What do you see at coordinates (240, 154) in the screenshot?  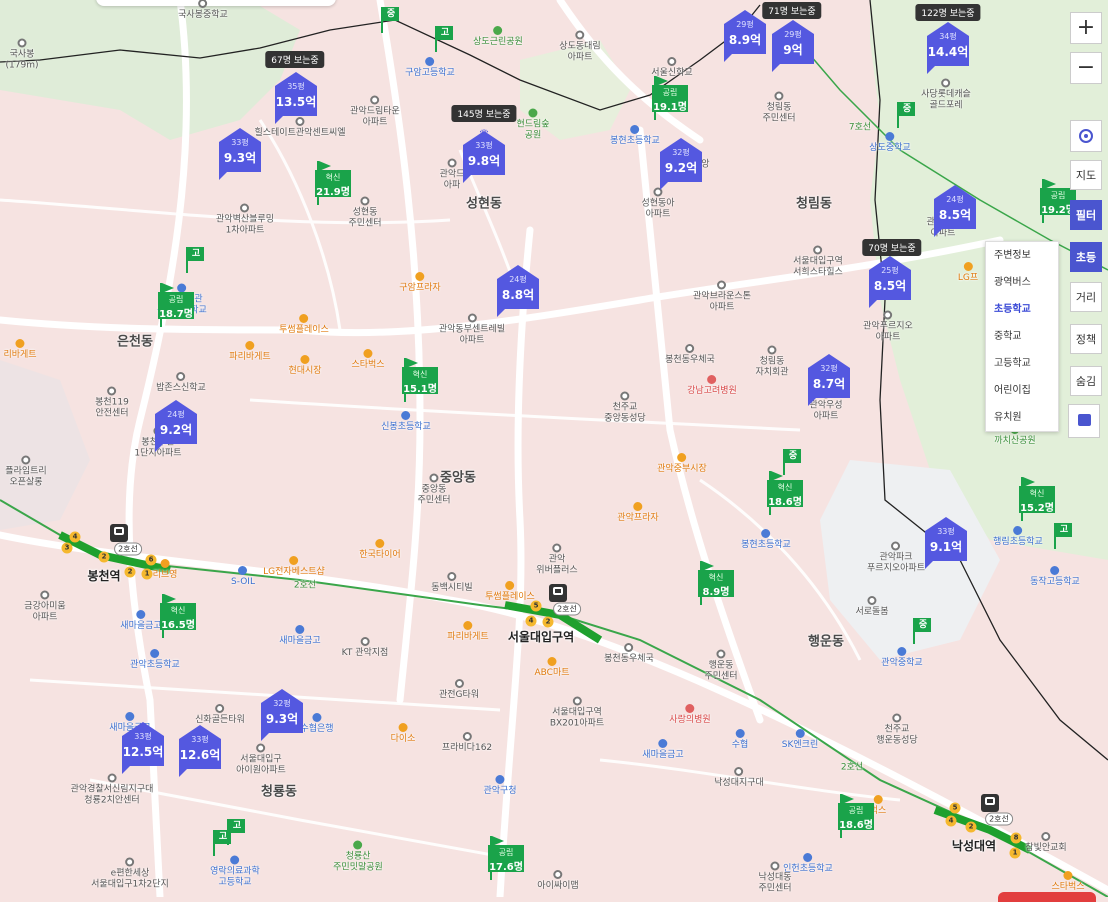 I see `apartment-price-marker: 33평 9.3억` at bounding box center [240, 154].